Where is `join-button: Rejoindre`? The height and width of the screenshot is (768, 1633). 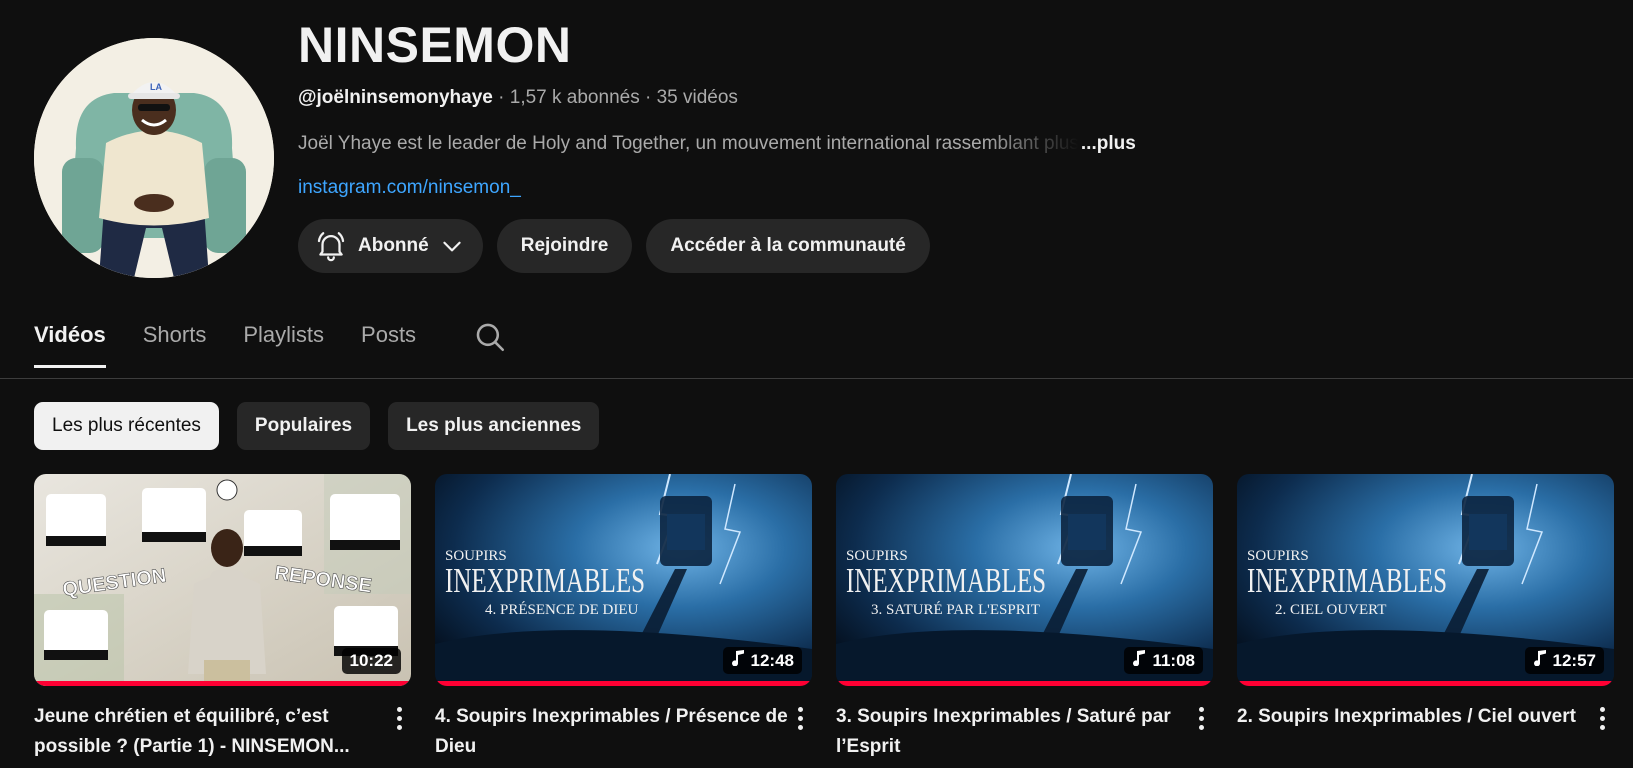 join-button: Rejoindre is located at coordinates (564, 246).